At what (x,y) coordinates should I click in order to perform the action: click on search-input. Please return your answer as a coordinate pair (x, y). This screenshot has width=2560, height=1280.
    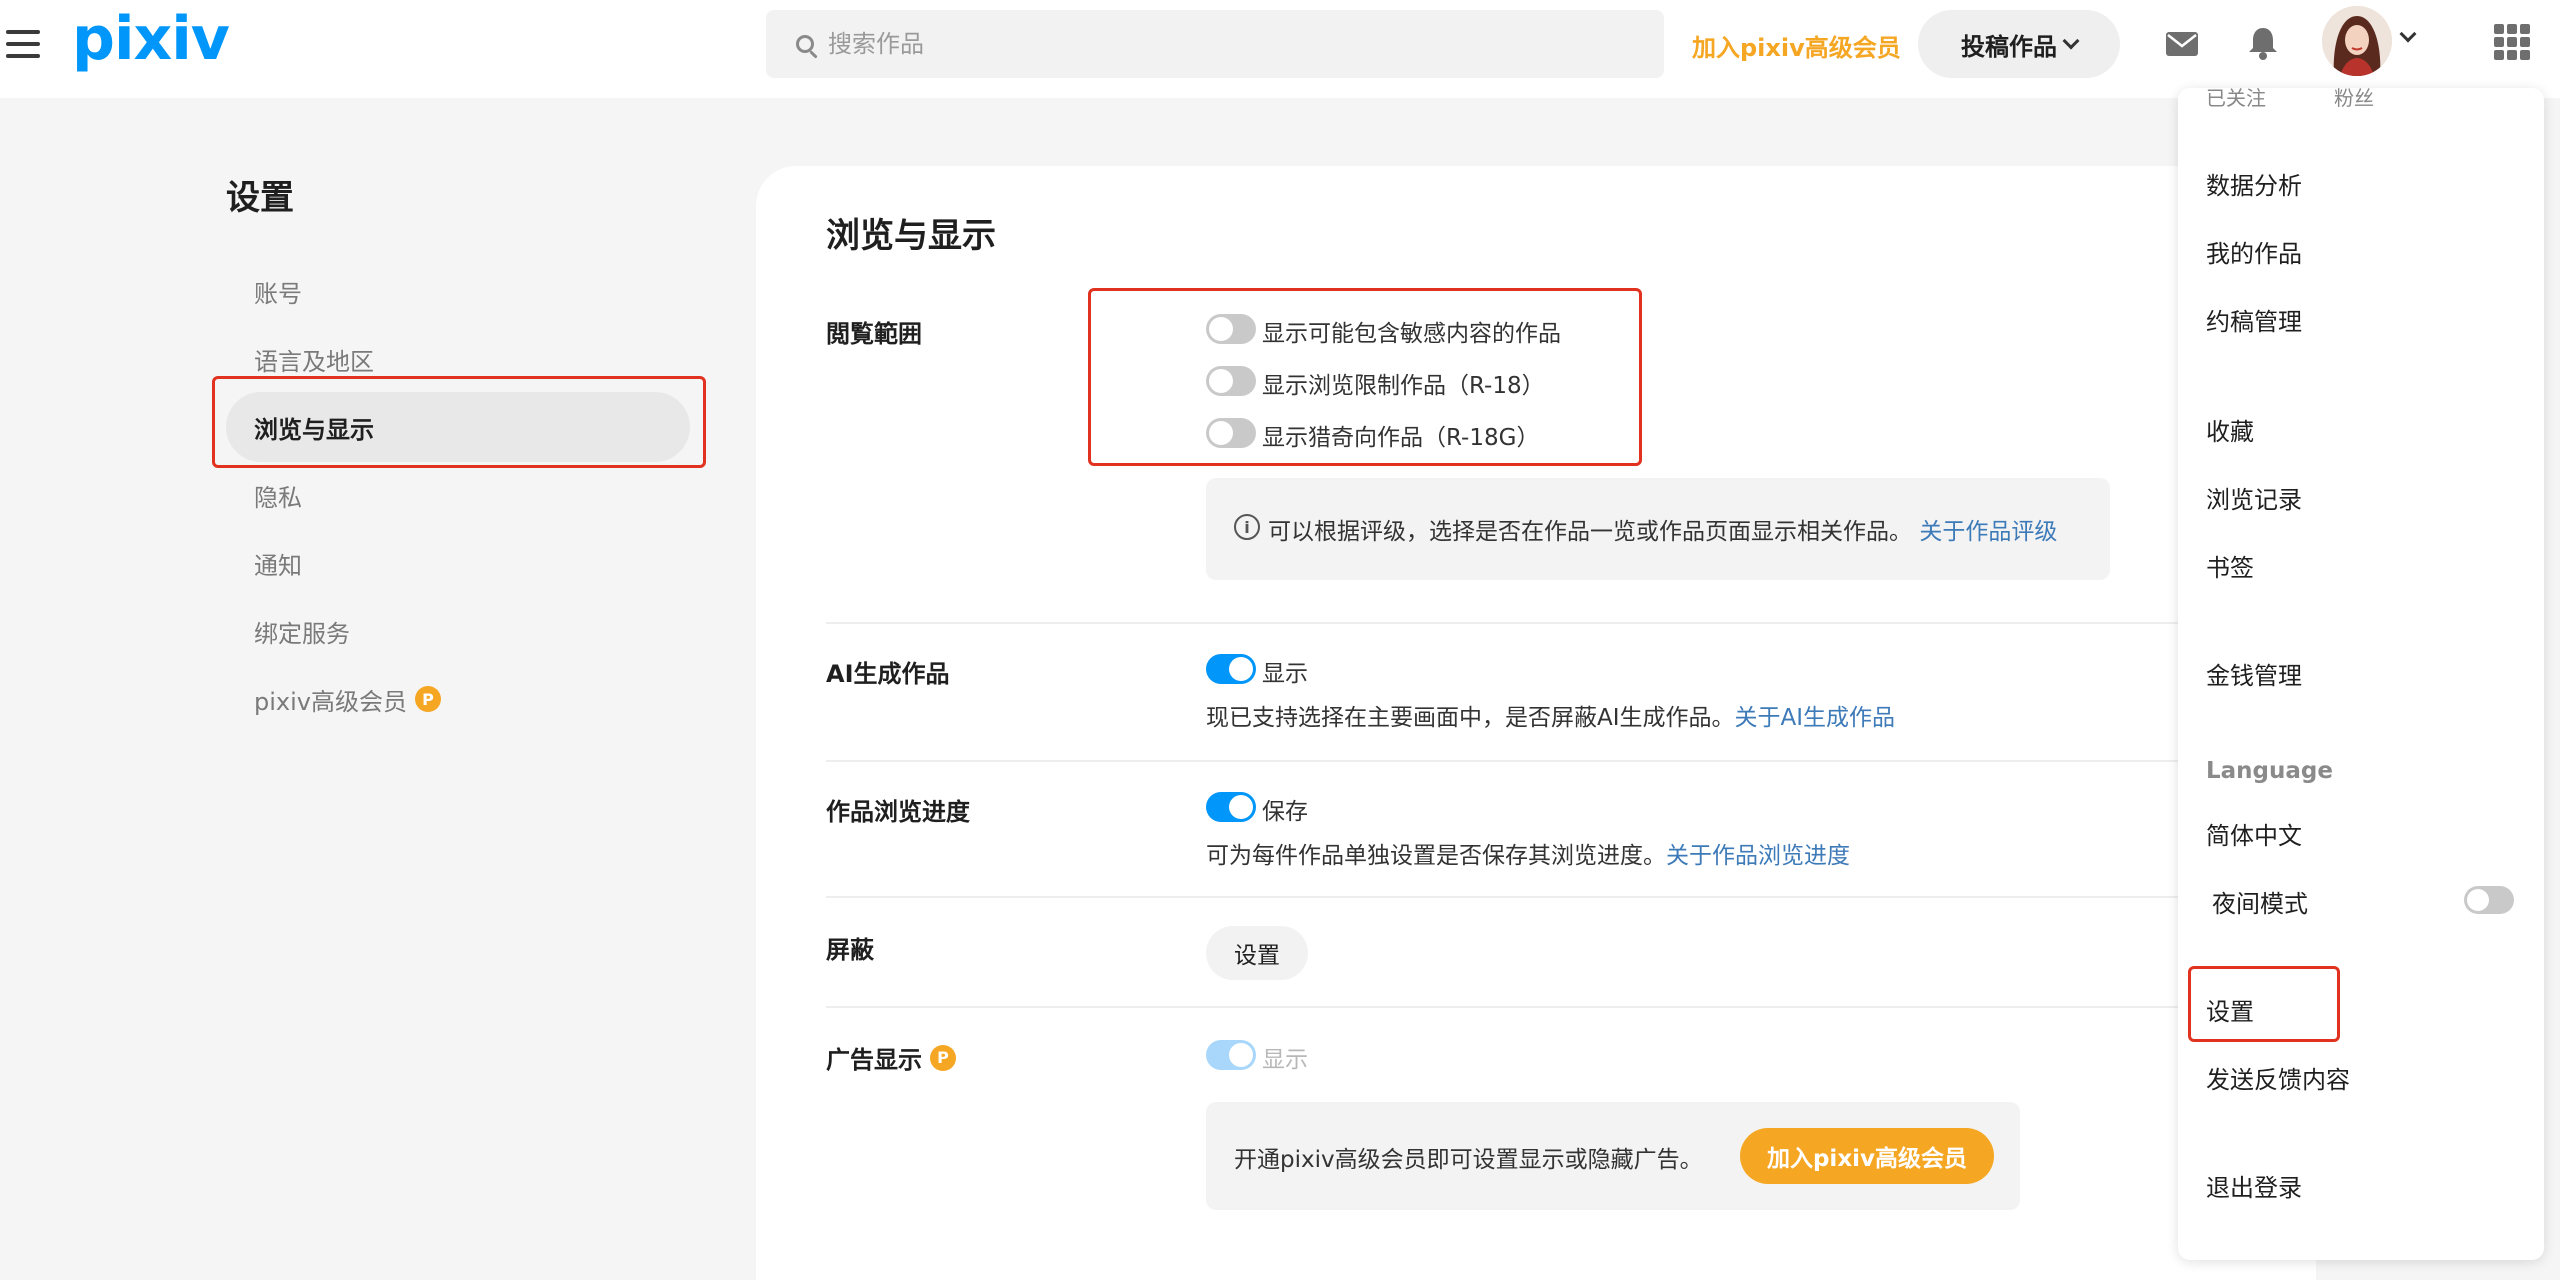
    Looking at the image, I should click on (1226, 44).